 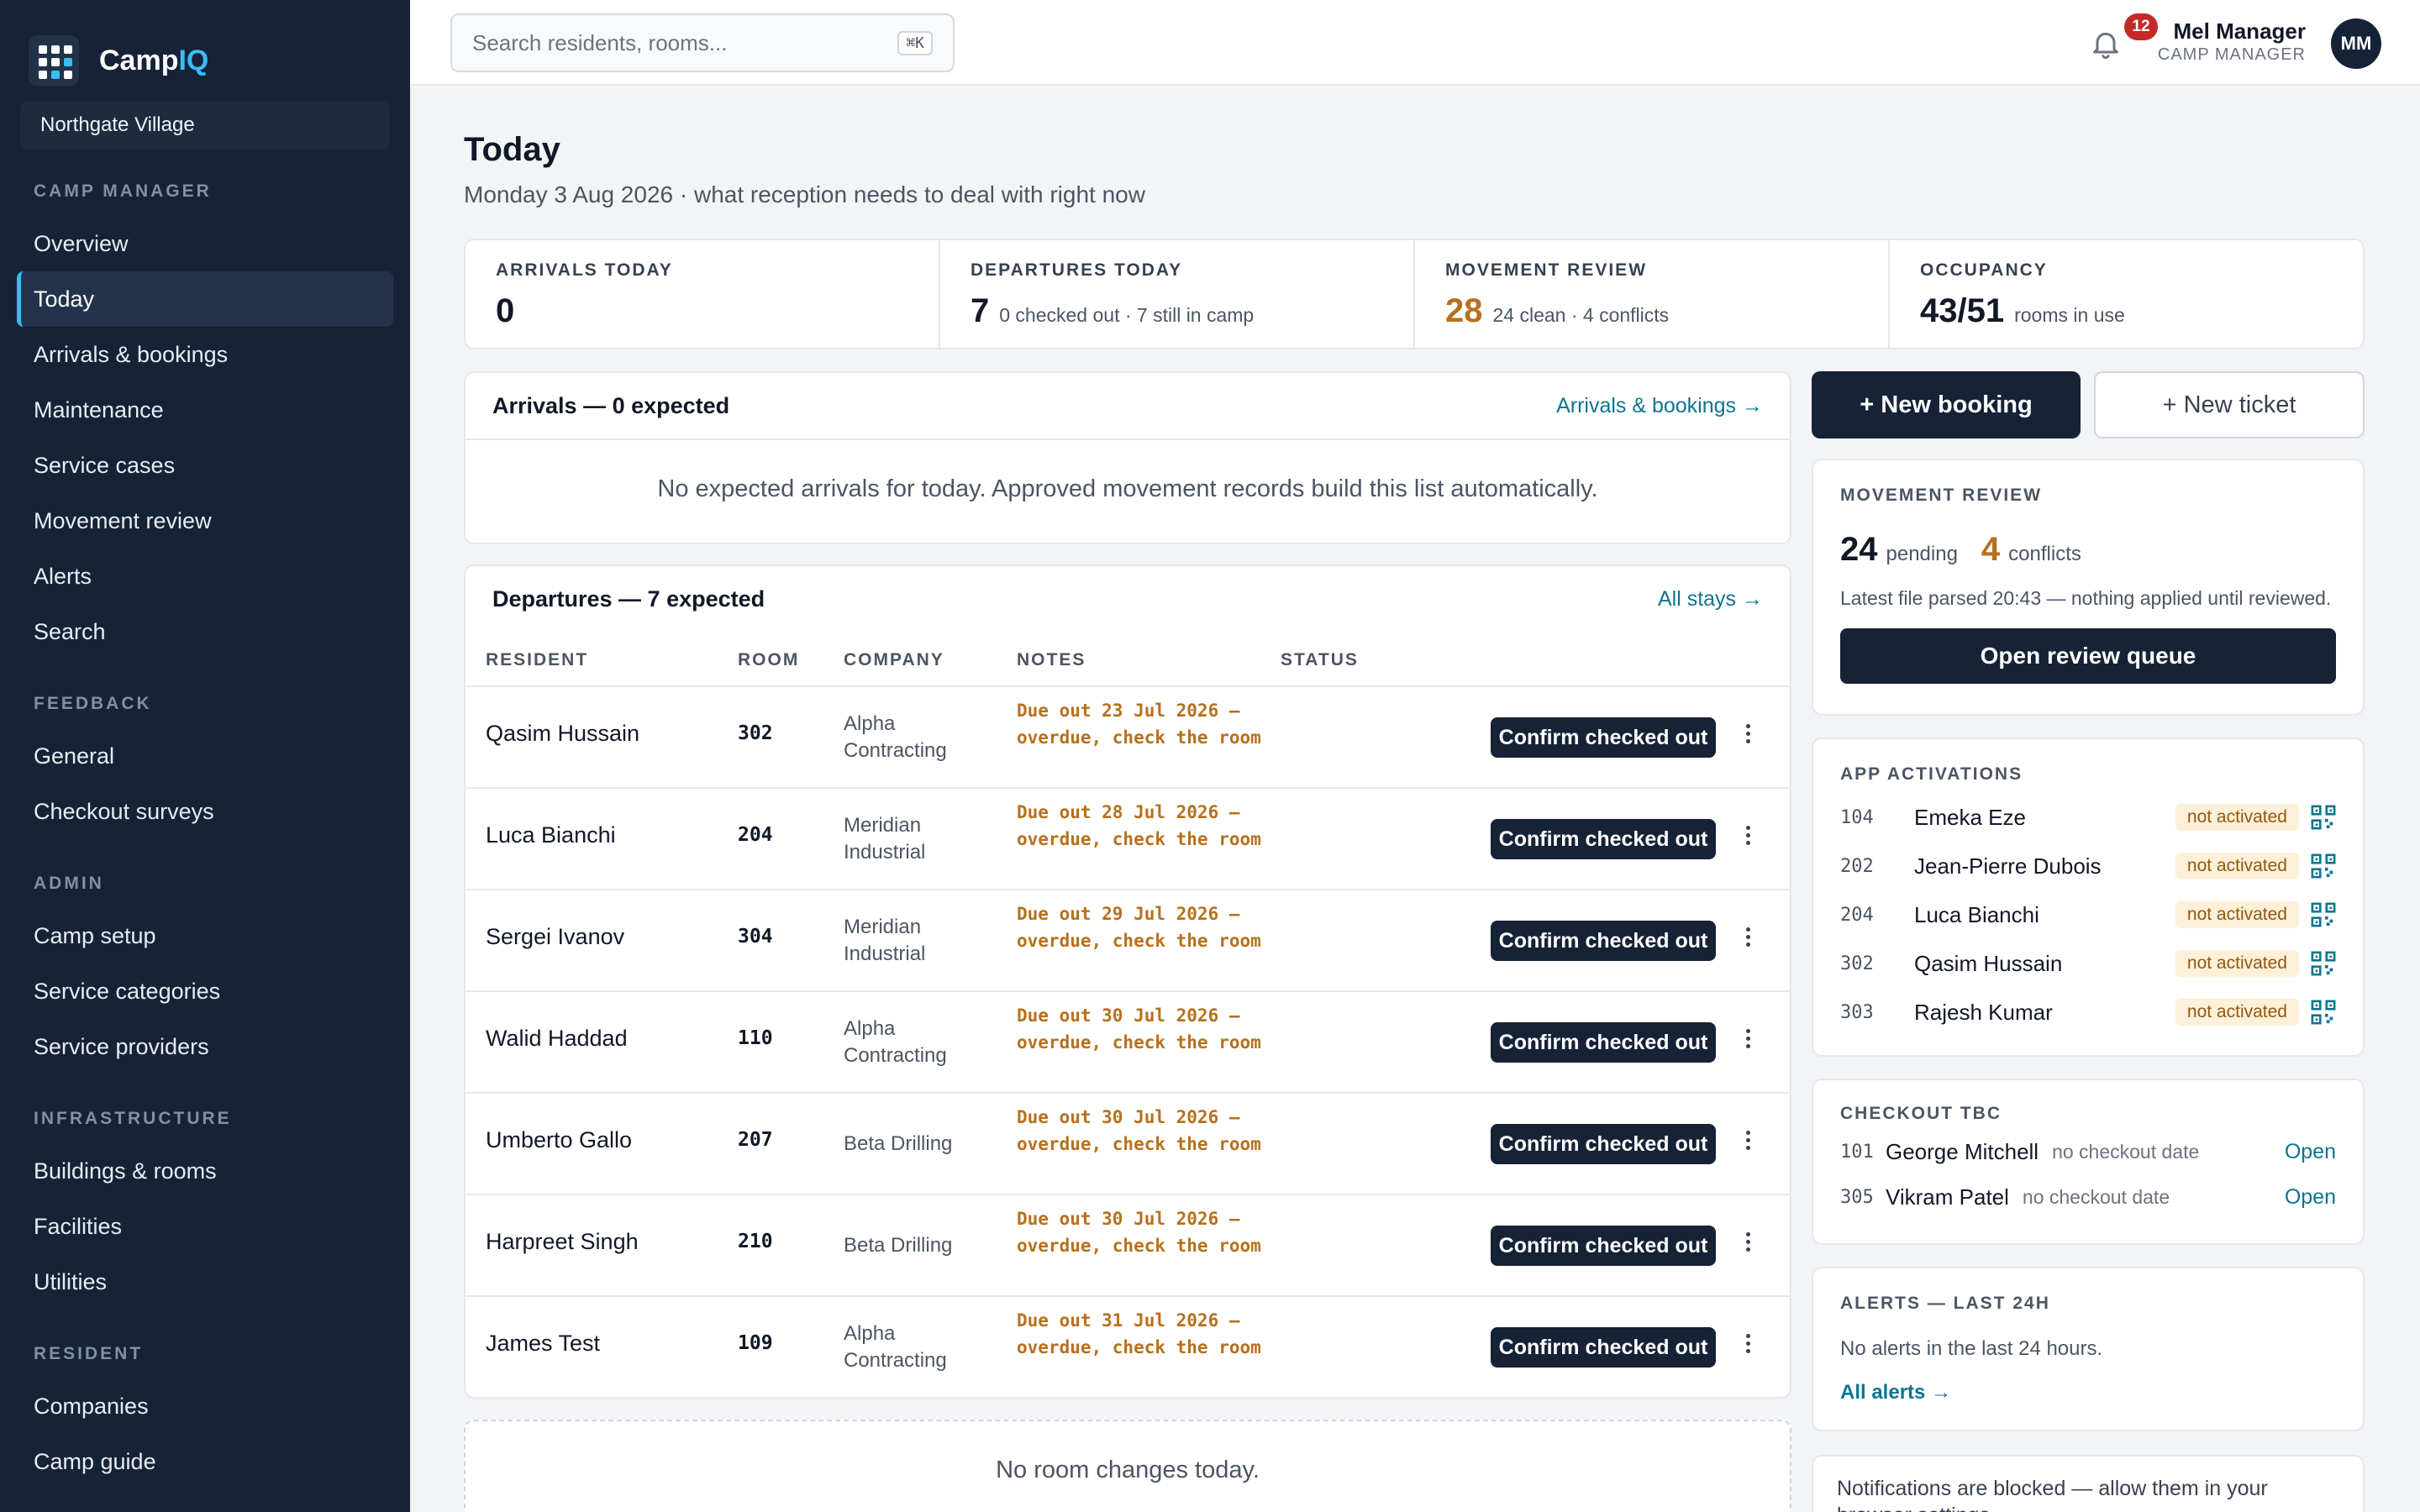 What do you see at coordinates (2008, 866) in the screenshot?
I see `resident-name: Jean-Pierre Dubois` at bounding box center [2008, 866].